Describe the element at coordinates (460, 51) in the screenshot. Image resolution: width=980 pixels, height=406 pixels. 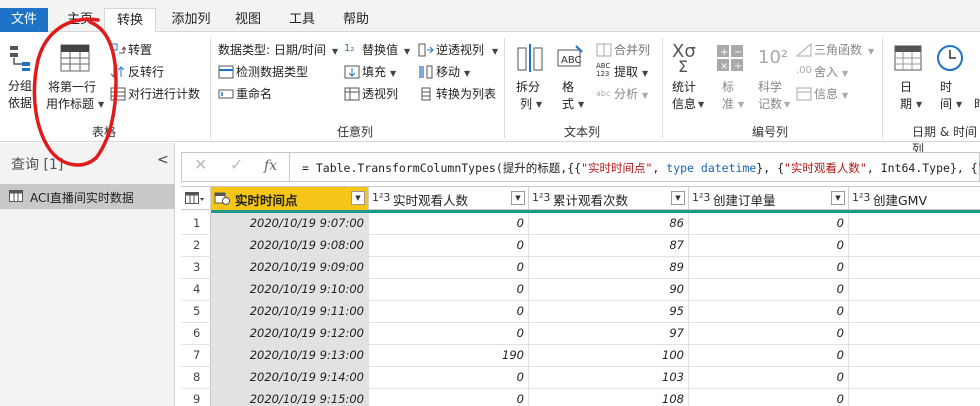
I see `unpivot-columns-button: 逆透视列 ▼` at that location.